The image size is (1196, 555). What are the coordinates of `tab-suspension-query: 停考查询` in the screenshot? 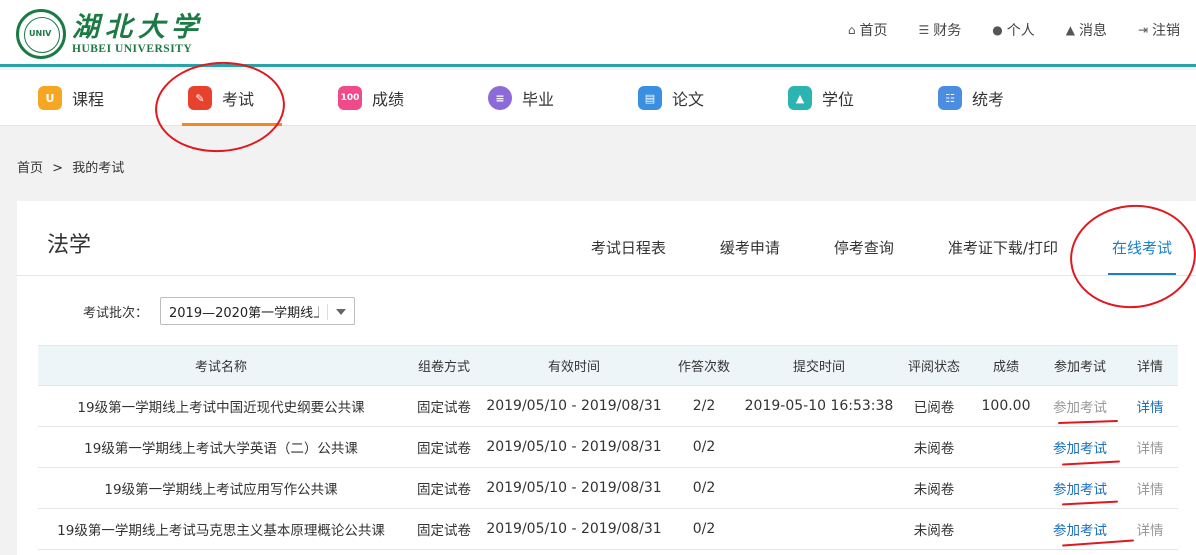 It's located at (864, 256).